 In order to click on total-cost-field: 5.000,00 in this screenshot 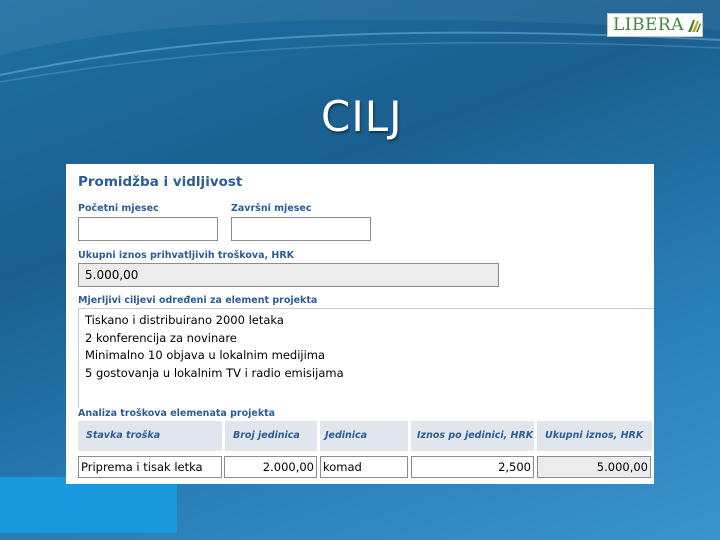, I will do `click(288, 275)`.